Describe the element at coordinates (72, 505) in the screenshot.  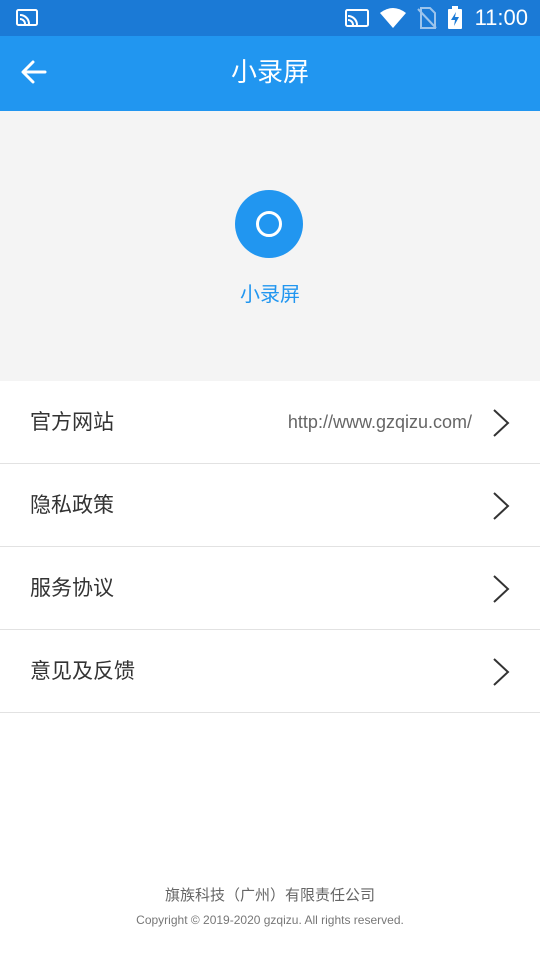
I see `menu-item-label: 隐私政策` at that location.